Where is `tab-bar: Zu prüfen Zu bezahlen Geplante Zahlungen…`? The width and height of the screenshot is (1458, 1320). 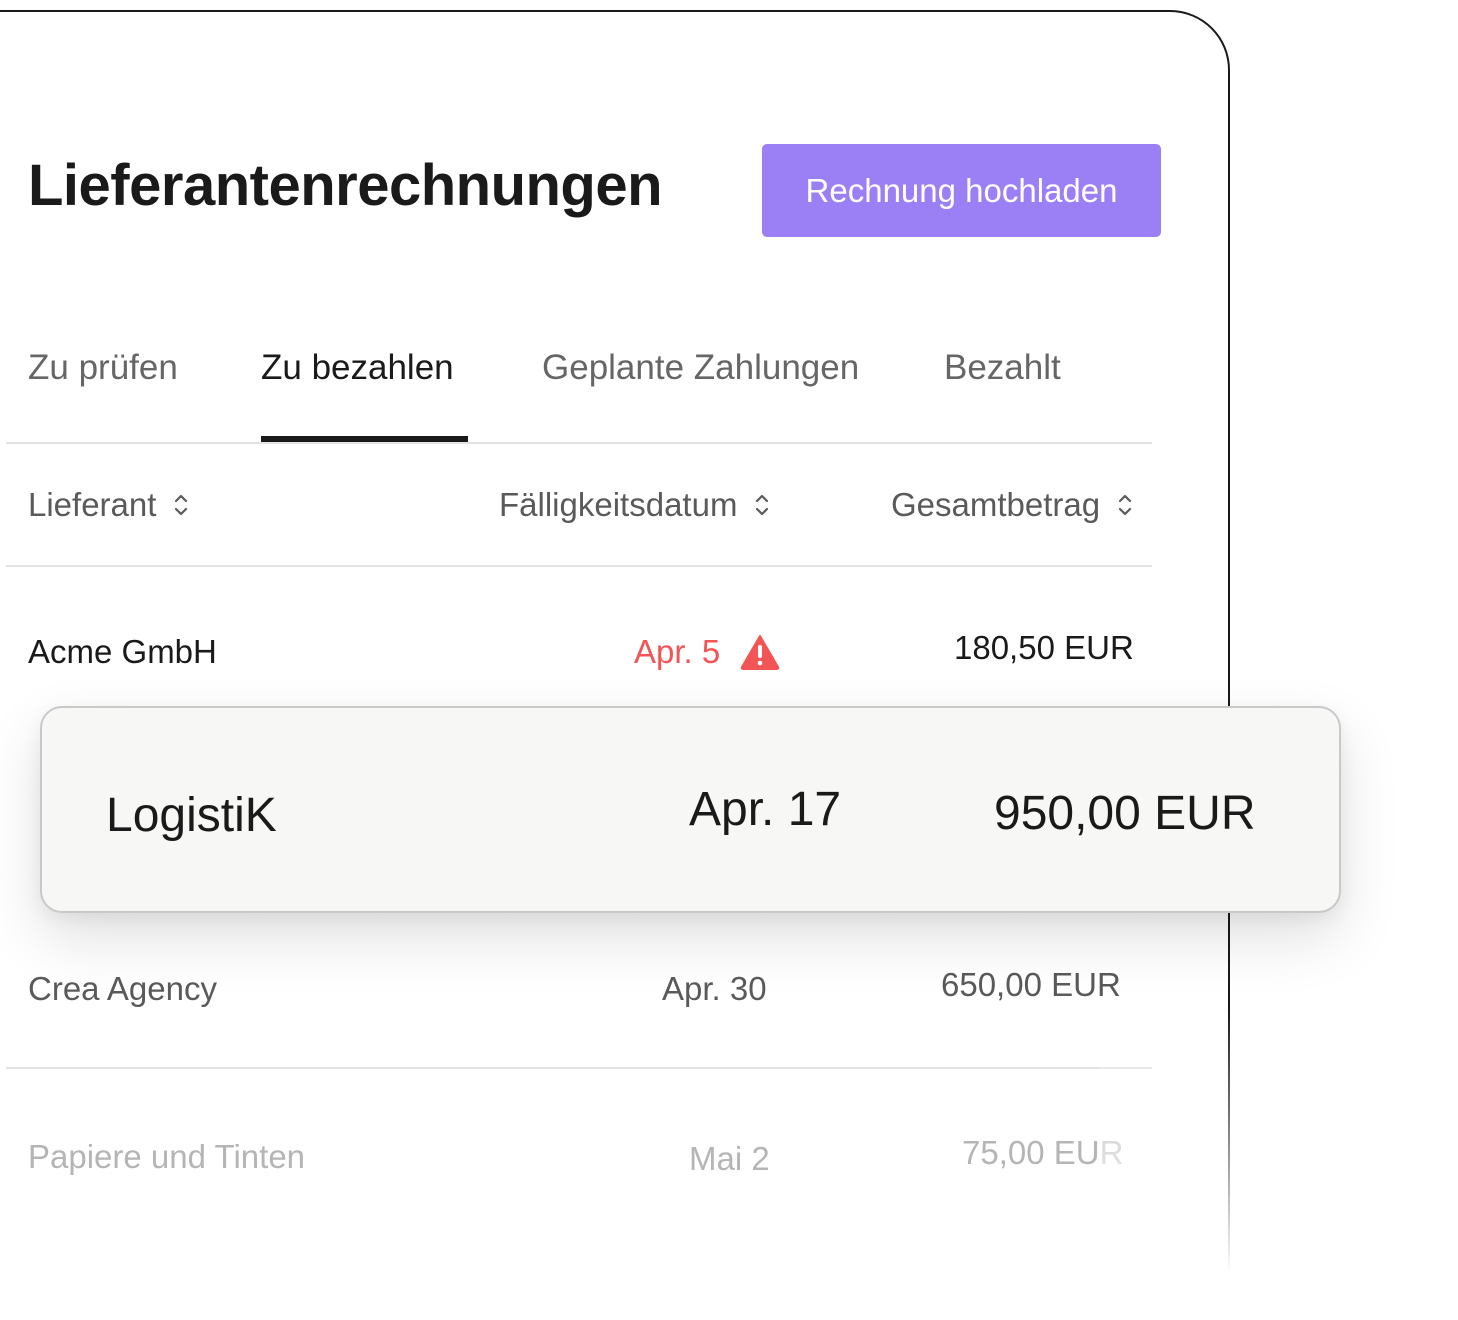
tab-bar: Zu prüfen Zu bezahlen Geplante Zahlungen… is located at coordinates (576, 392).